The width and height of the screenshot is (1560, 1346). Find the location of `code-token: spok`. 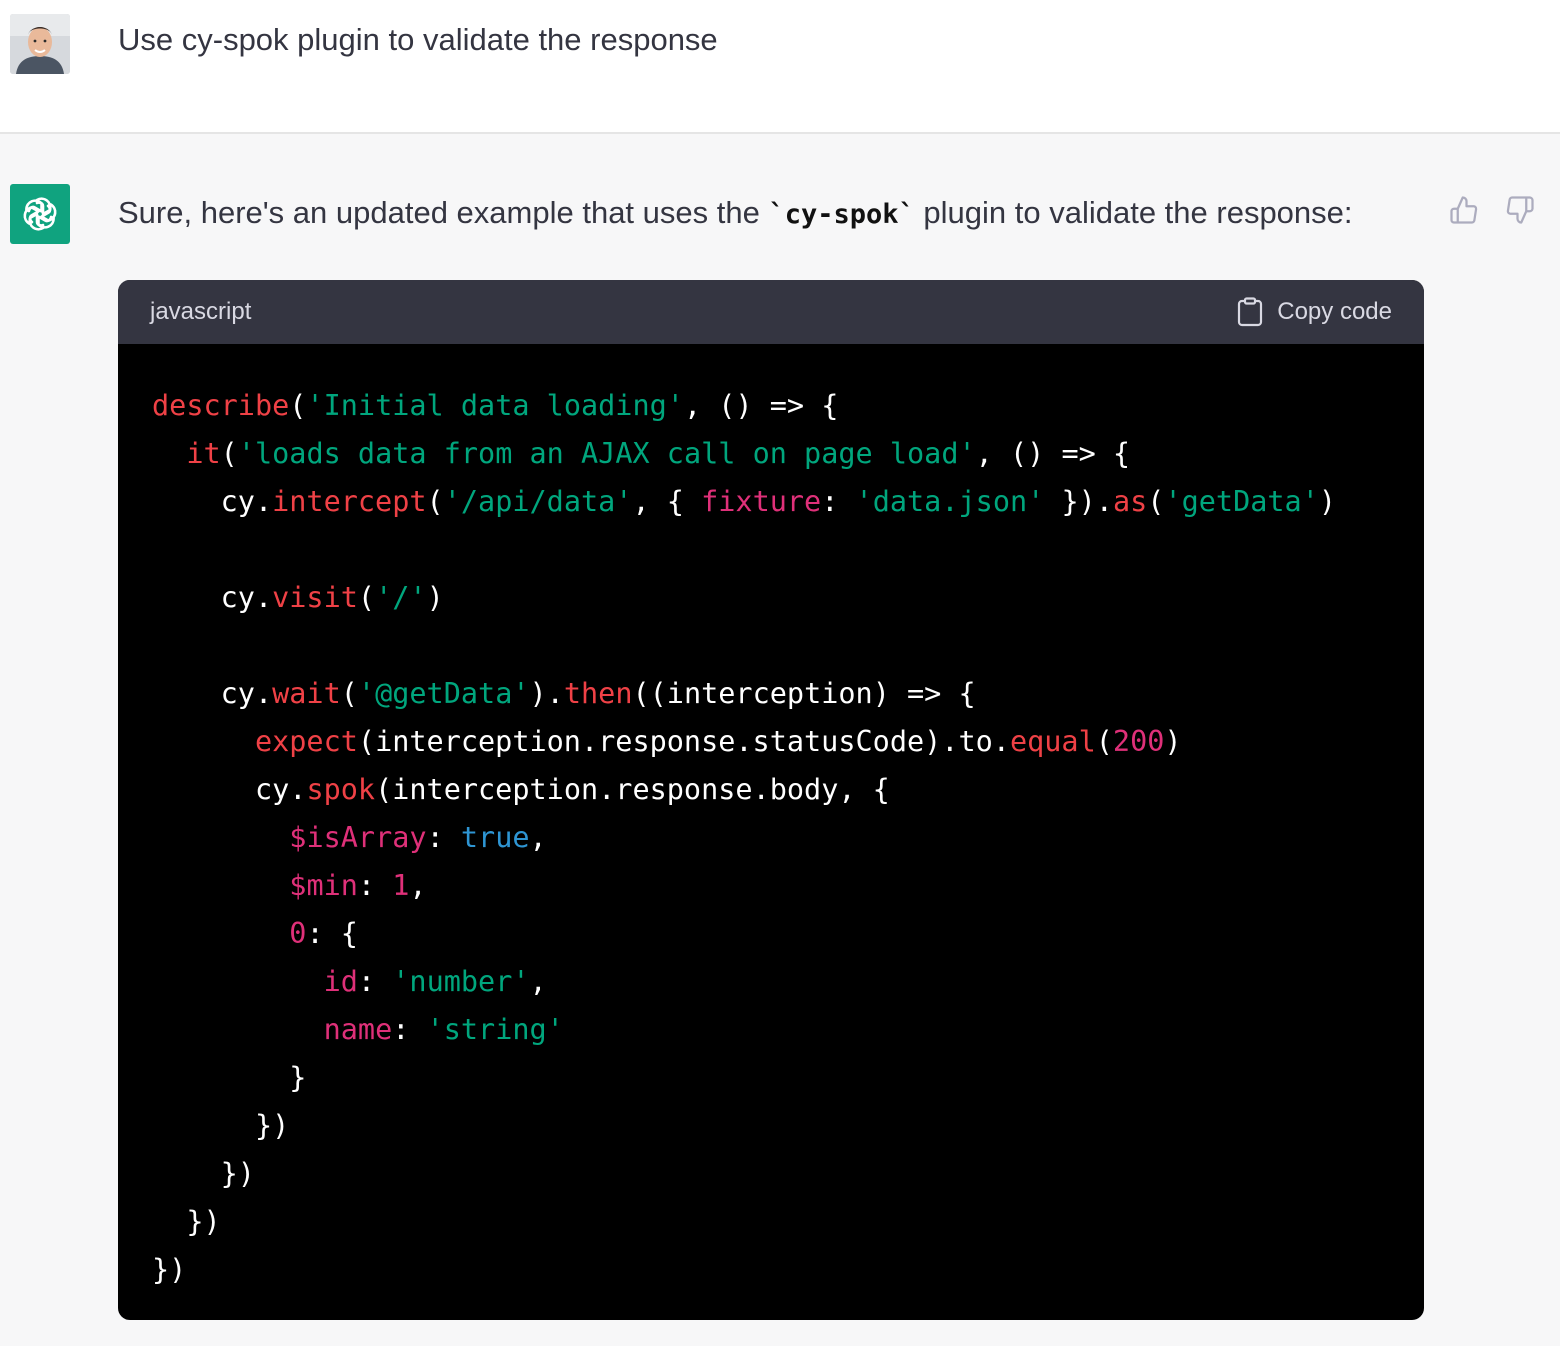

code-token: spok is located at coordinates (341, 789).